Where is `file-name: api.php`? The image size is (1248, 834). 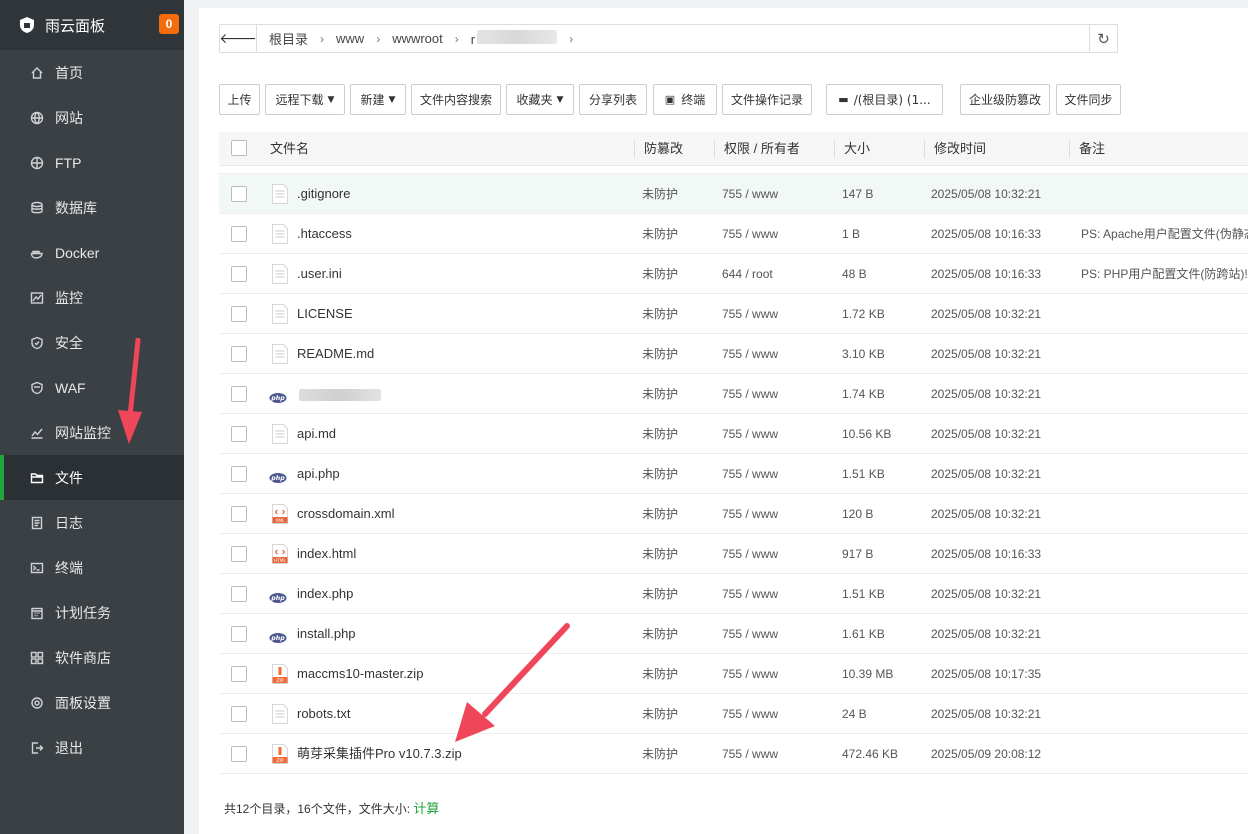
file-name: api.php is located at coordinates (318, 473).